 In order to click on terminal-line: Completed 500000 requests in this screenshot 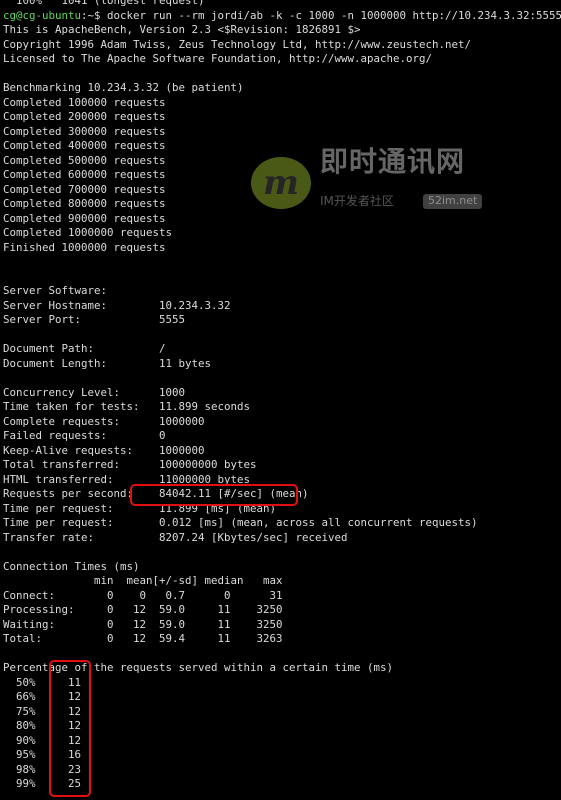, I will do `click(84, 160)`.